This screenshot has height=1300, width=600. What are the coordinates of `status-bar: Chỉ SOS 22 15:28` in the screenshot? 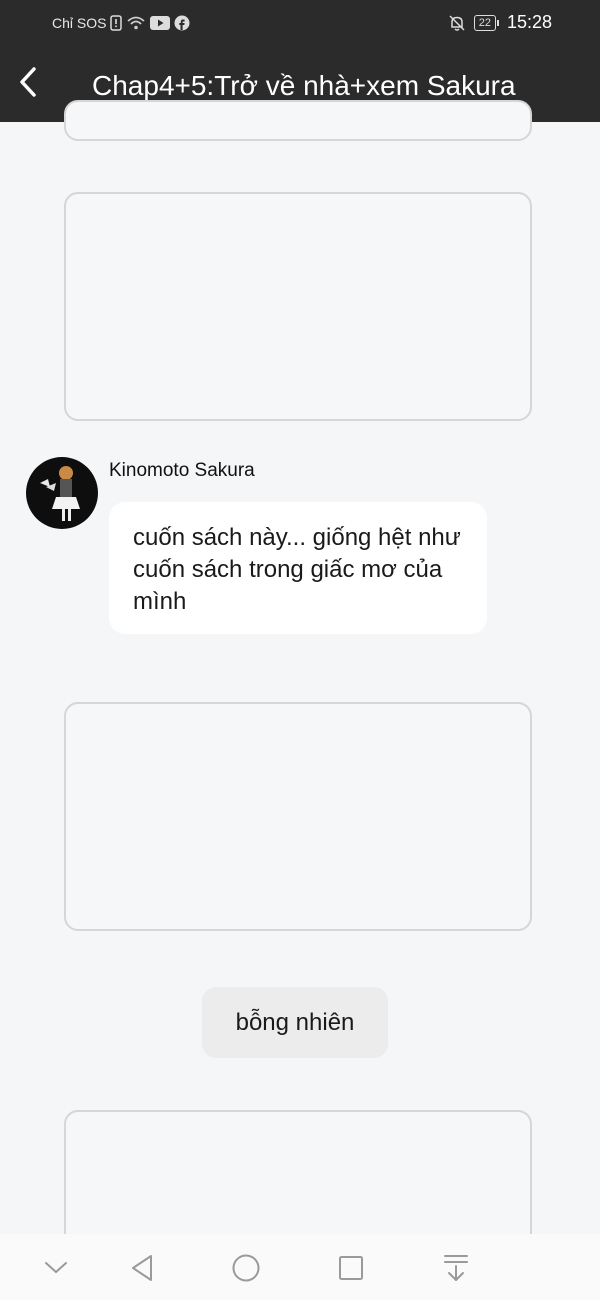 It's located at (300, 24).